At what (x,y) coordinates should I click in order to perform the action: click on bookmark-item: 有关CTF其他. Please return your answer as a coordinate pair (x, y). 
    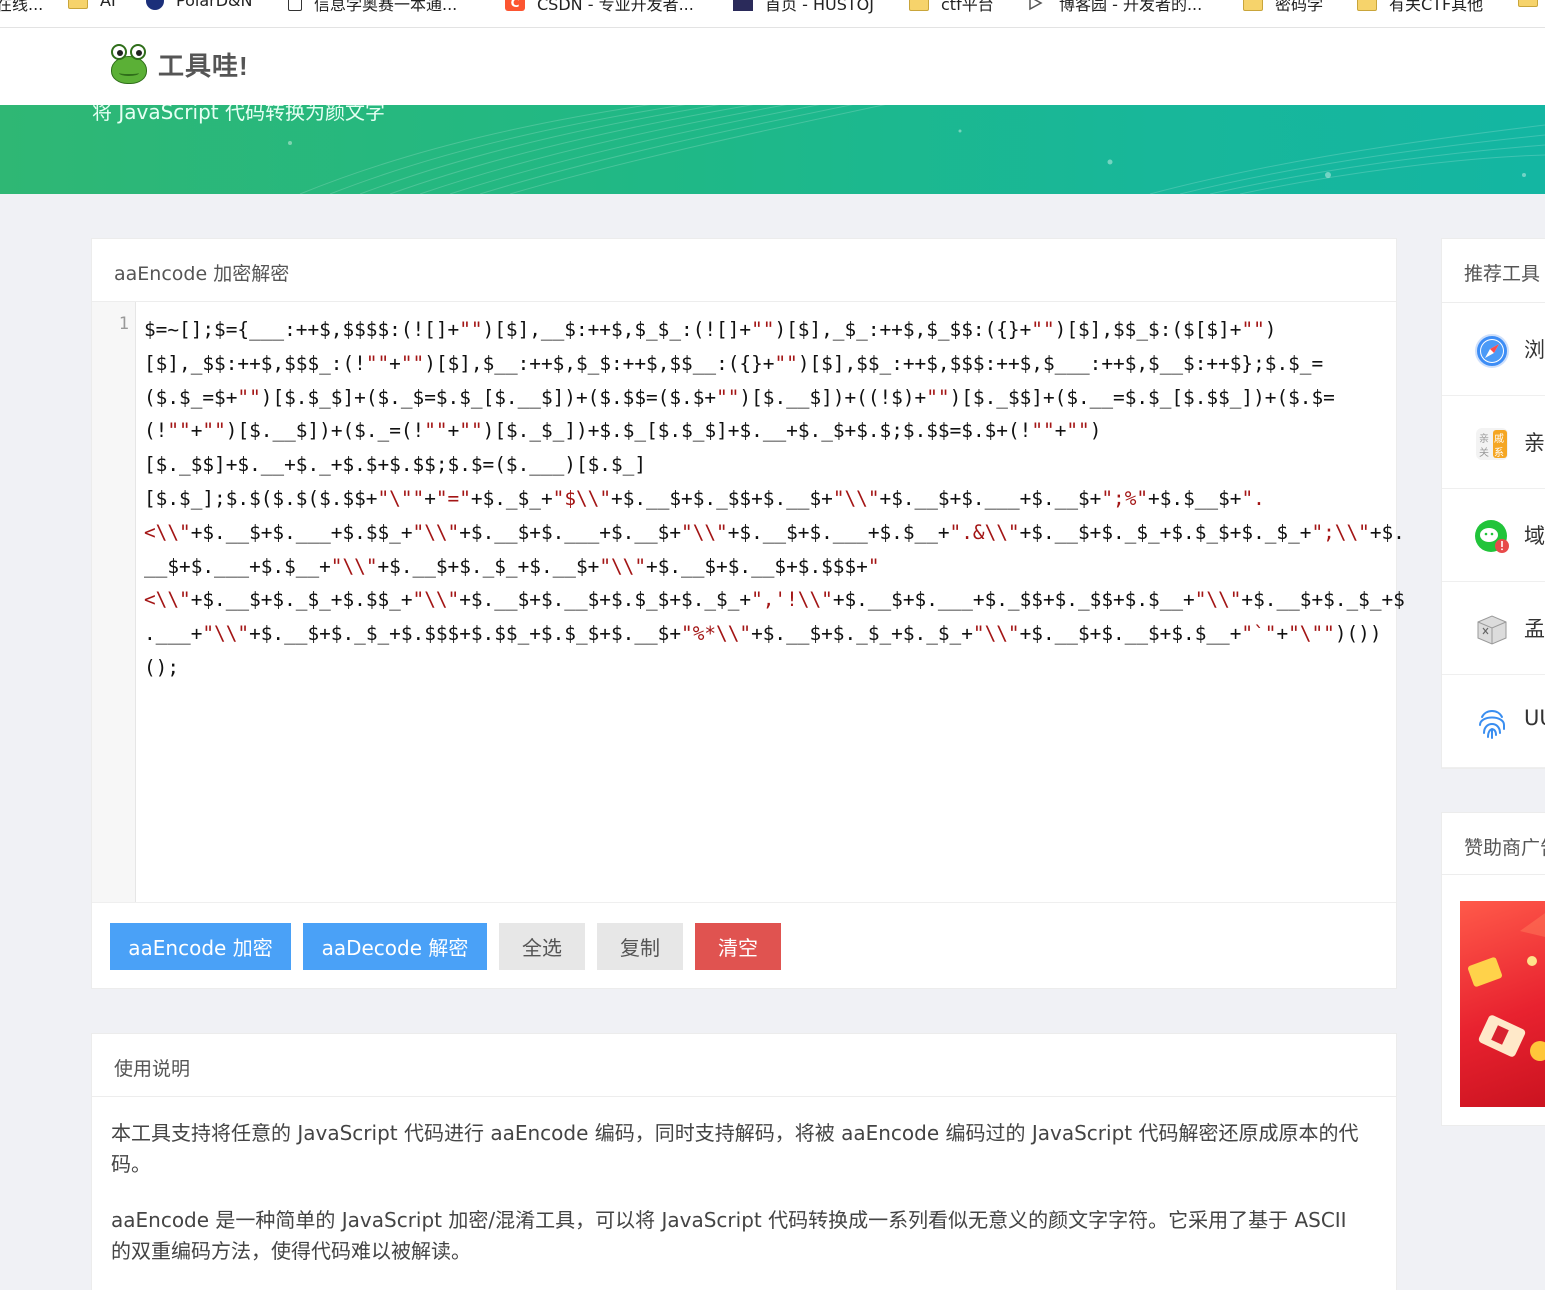
    Looking at the image, I should click on (1420, 7).